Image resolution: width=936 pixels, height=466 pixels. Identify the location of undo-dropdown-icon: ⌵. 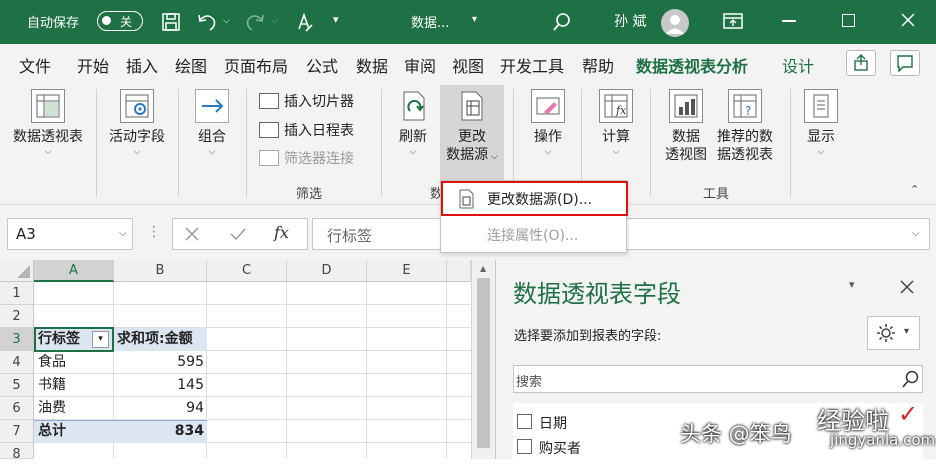
(226, 21).